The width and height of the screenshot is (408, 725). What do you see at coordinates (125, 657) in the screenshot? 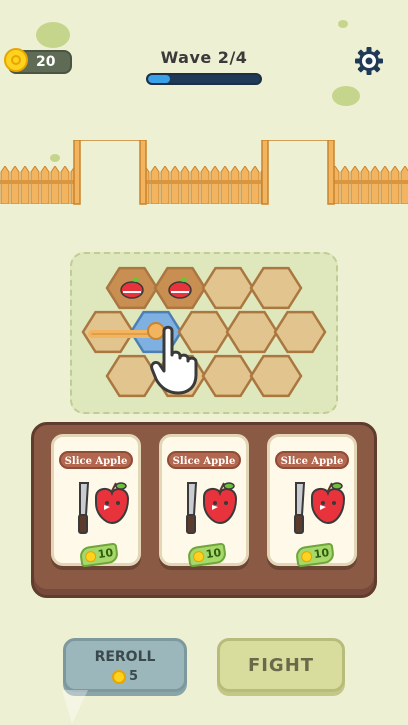
I see `reroll-label: REROLL` at bounding box center [125, 657].